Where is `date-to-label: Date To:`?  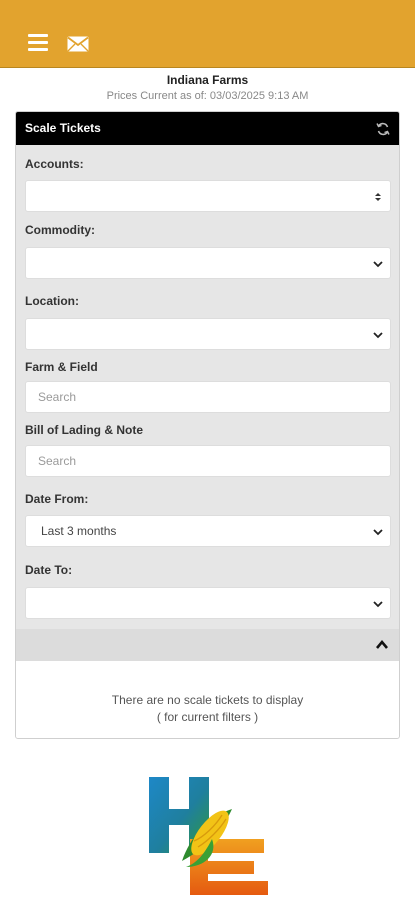 date-to-label: Date To: is located at coordinates (49, 570).